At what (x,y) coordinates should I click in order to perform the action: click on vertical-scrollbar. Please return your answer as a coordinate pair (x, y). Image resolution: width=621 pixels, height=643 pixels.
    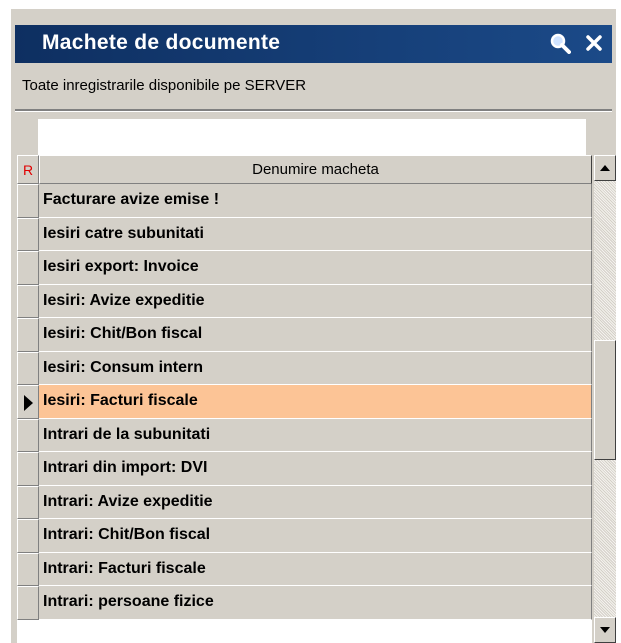
    Looking at the image, I should click on (605, 399).